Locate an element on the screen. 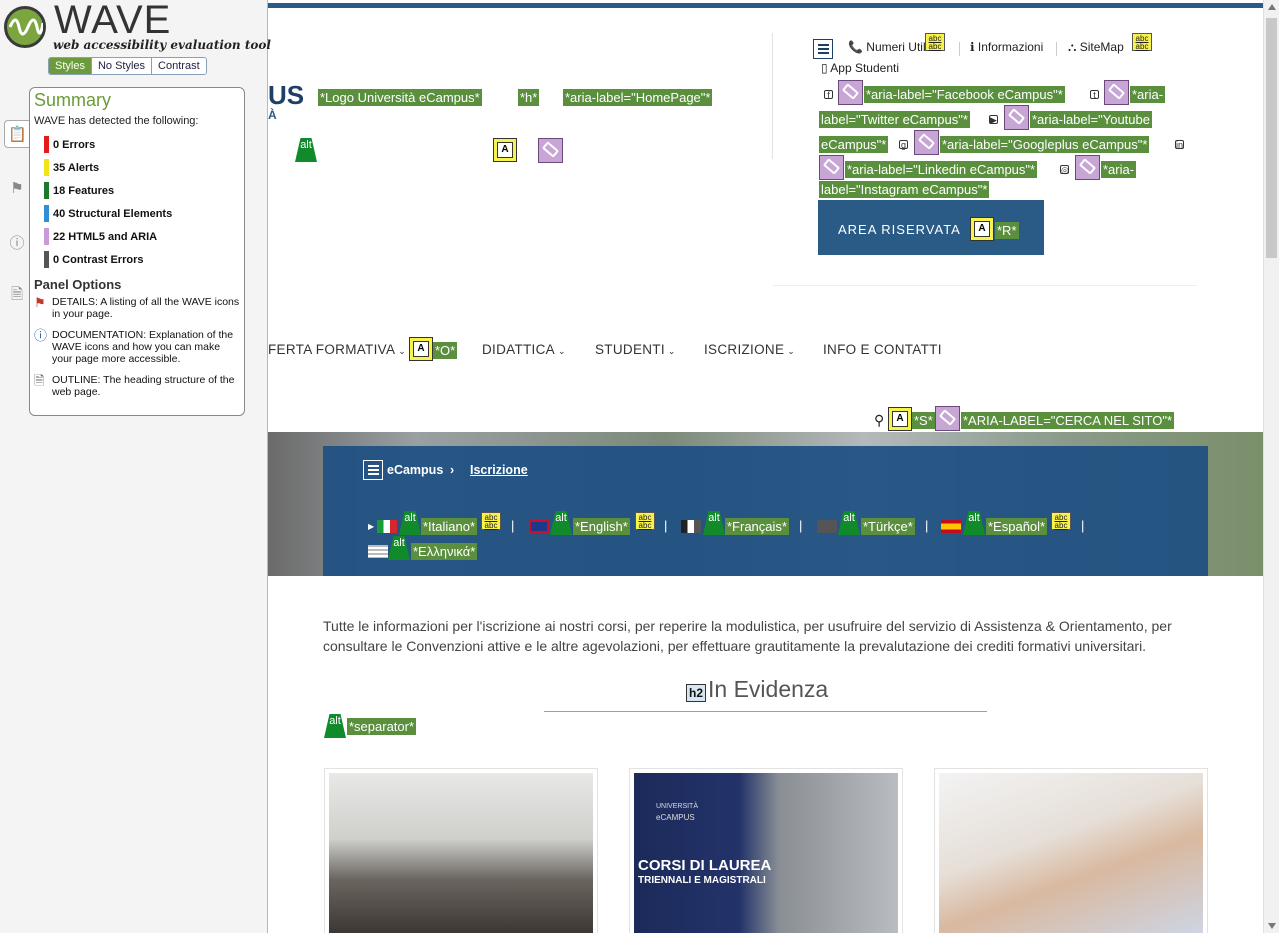 The image size is (1279, 933). summary-label: 0 Errors is located at coordinates (74, 144).